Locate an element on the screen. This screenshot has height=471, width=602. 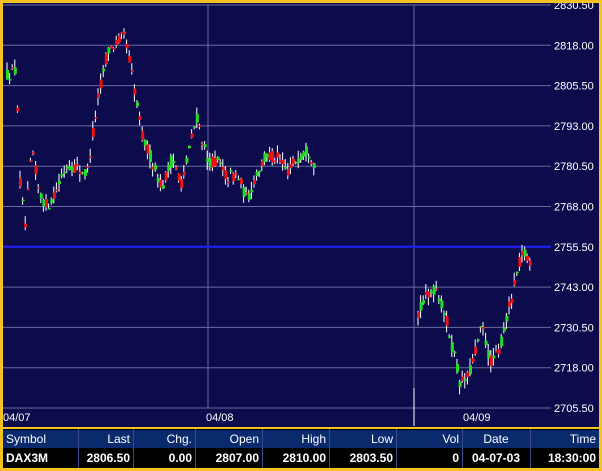
value-last: 2806.50 is located at coordinates (108, 458).